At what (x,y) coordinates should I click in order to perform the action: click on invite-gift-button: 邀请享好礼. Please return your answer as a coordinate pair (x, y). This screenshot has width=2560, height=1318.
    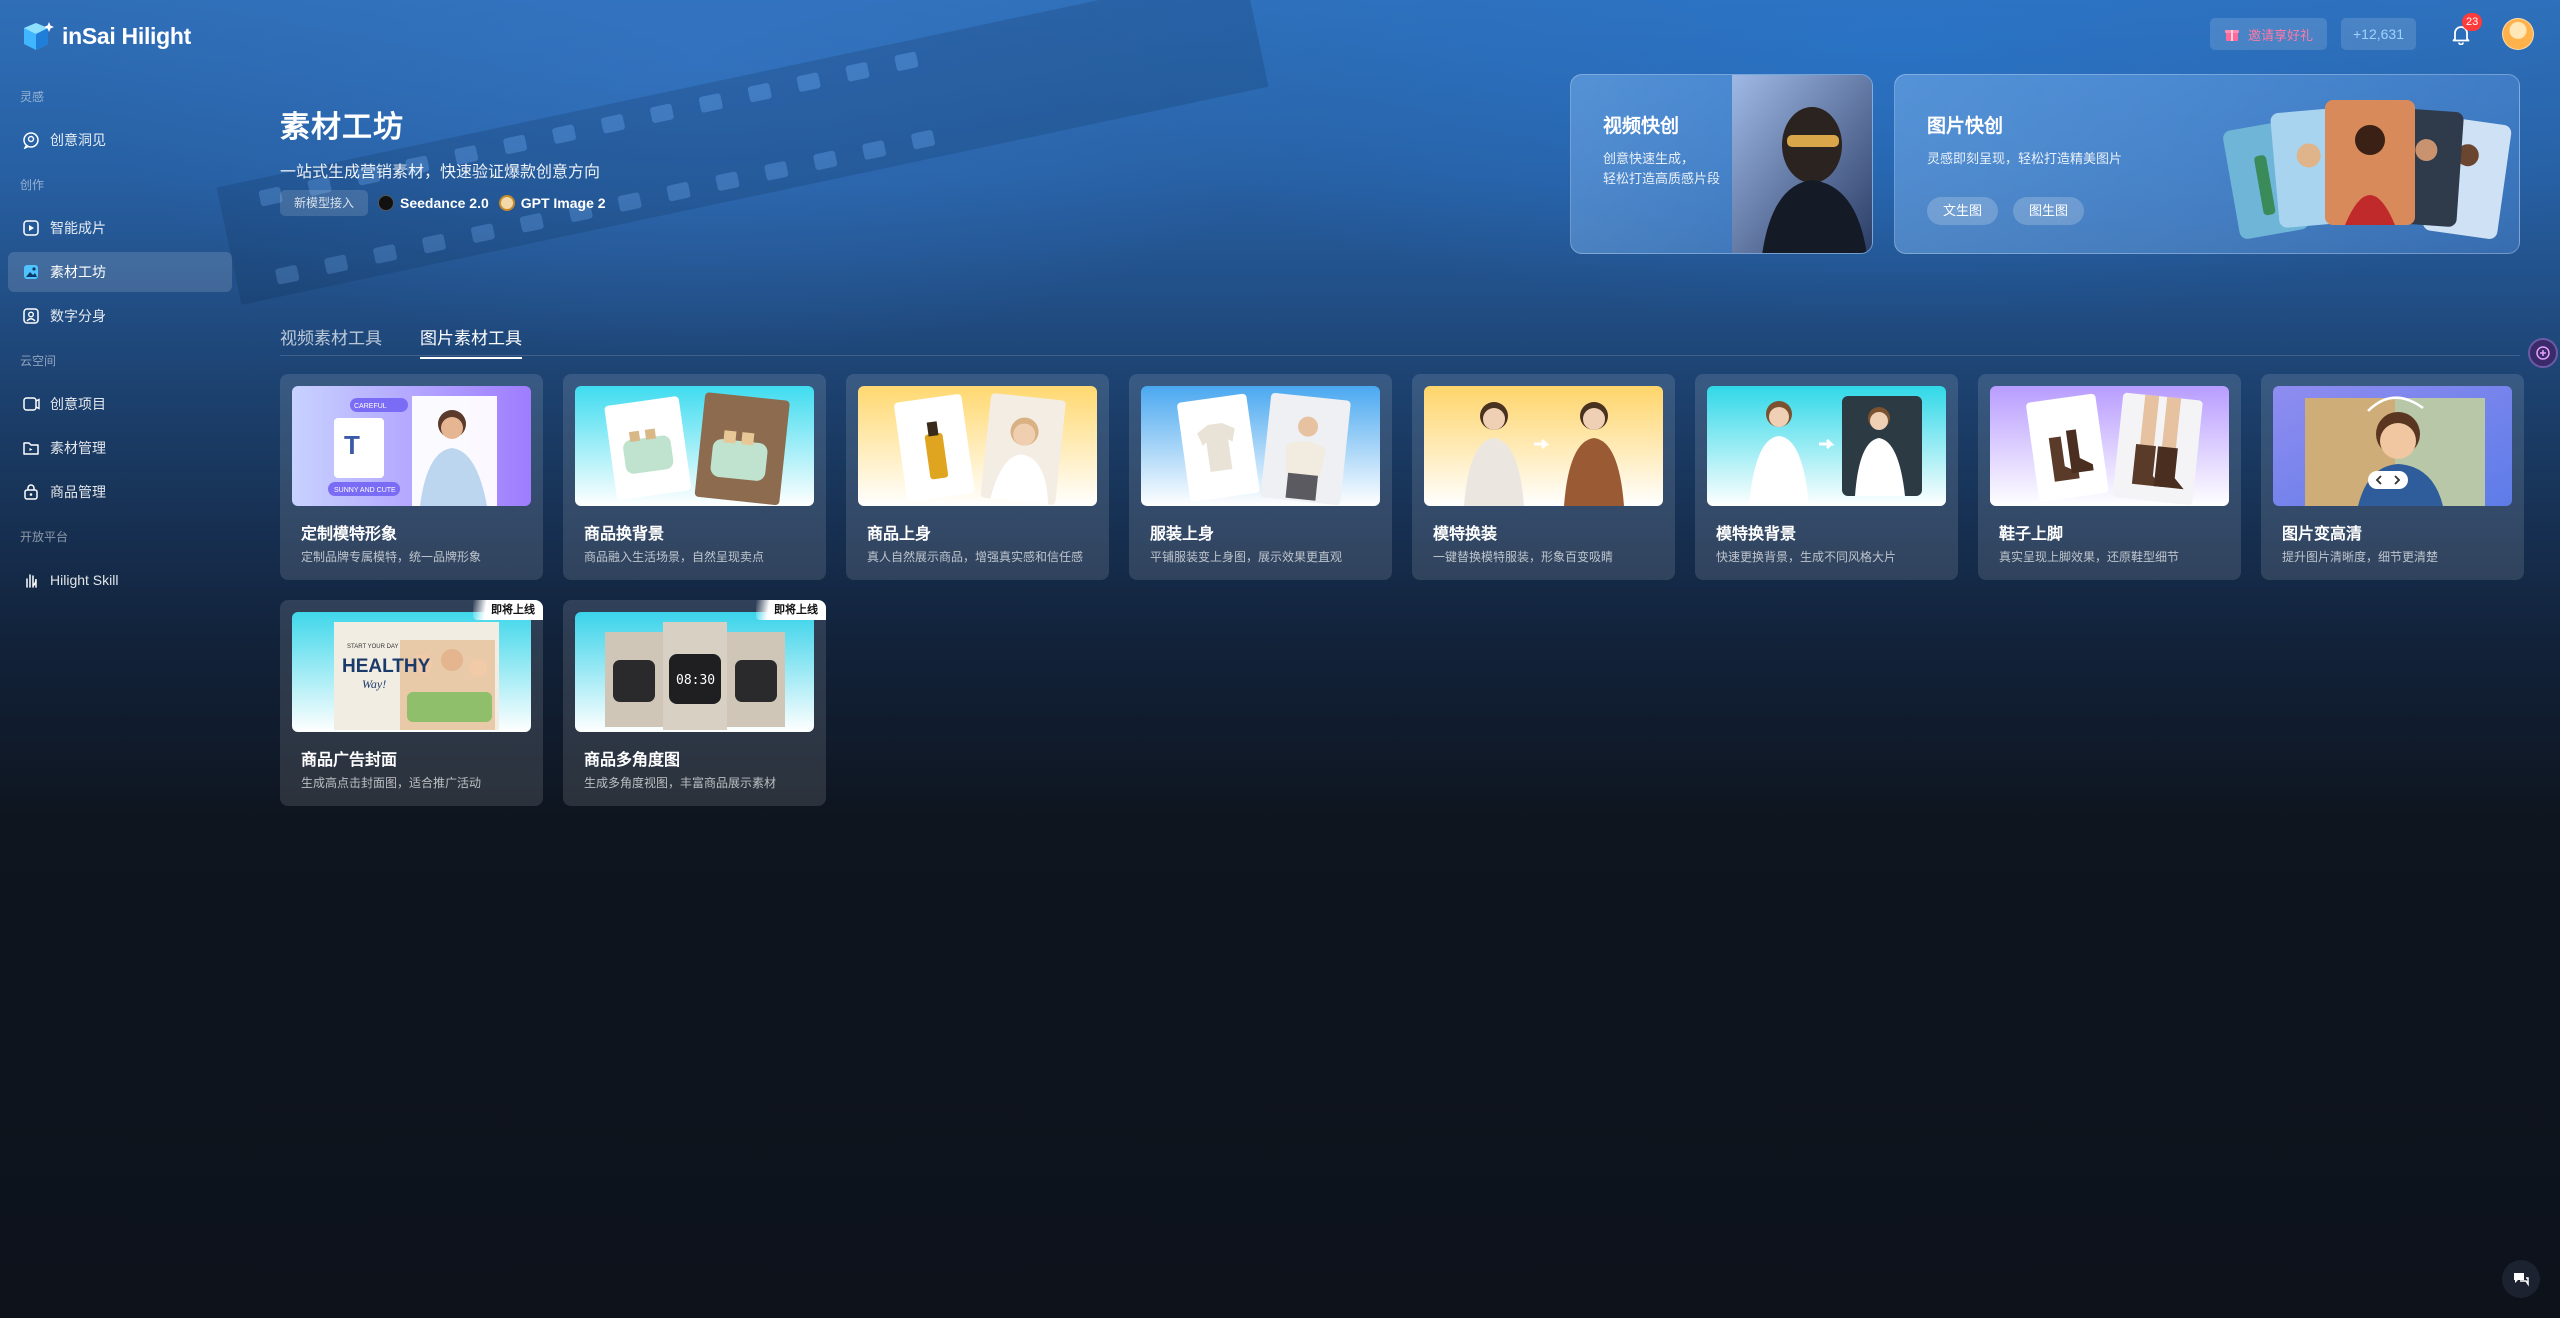
    Looking at the image, I should click on (2268, 34).